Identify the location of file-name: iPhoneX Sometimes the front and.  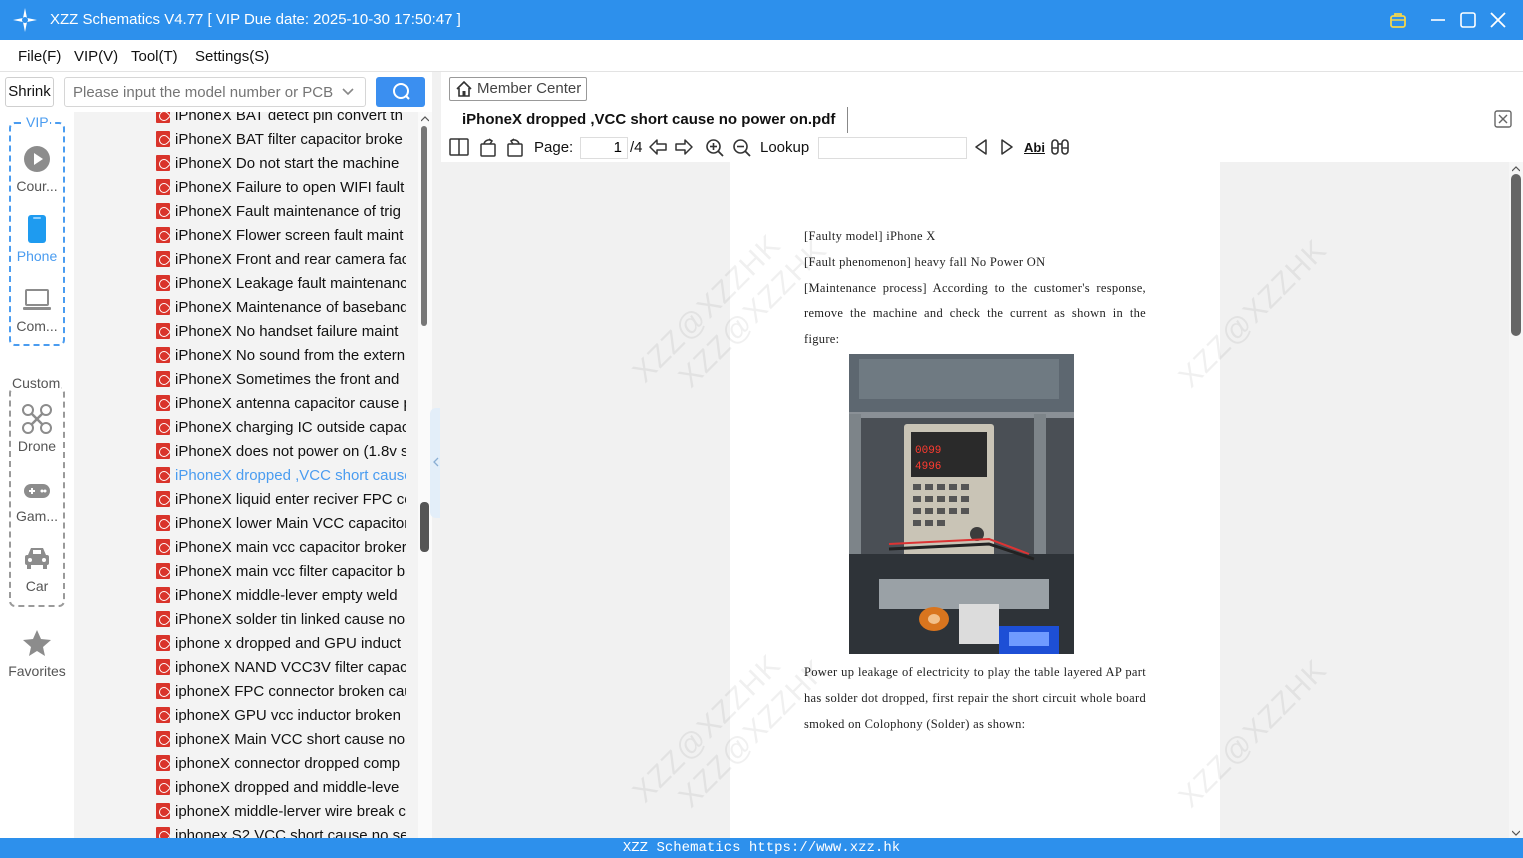
(287, 379).